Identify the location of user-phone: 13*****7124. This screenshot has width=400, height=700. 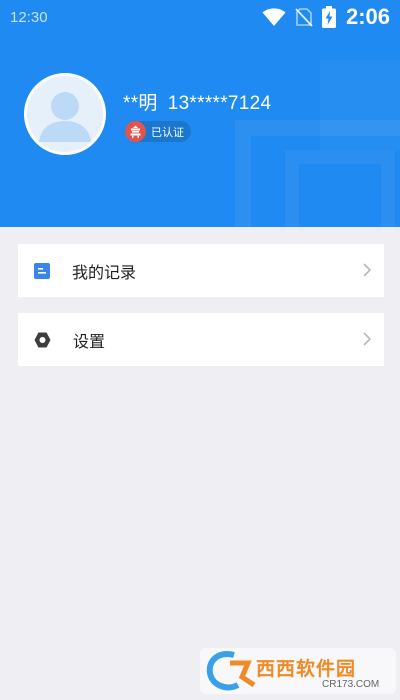
(219, 103).